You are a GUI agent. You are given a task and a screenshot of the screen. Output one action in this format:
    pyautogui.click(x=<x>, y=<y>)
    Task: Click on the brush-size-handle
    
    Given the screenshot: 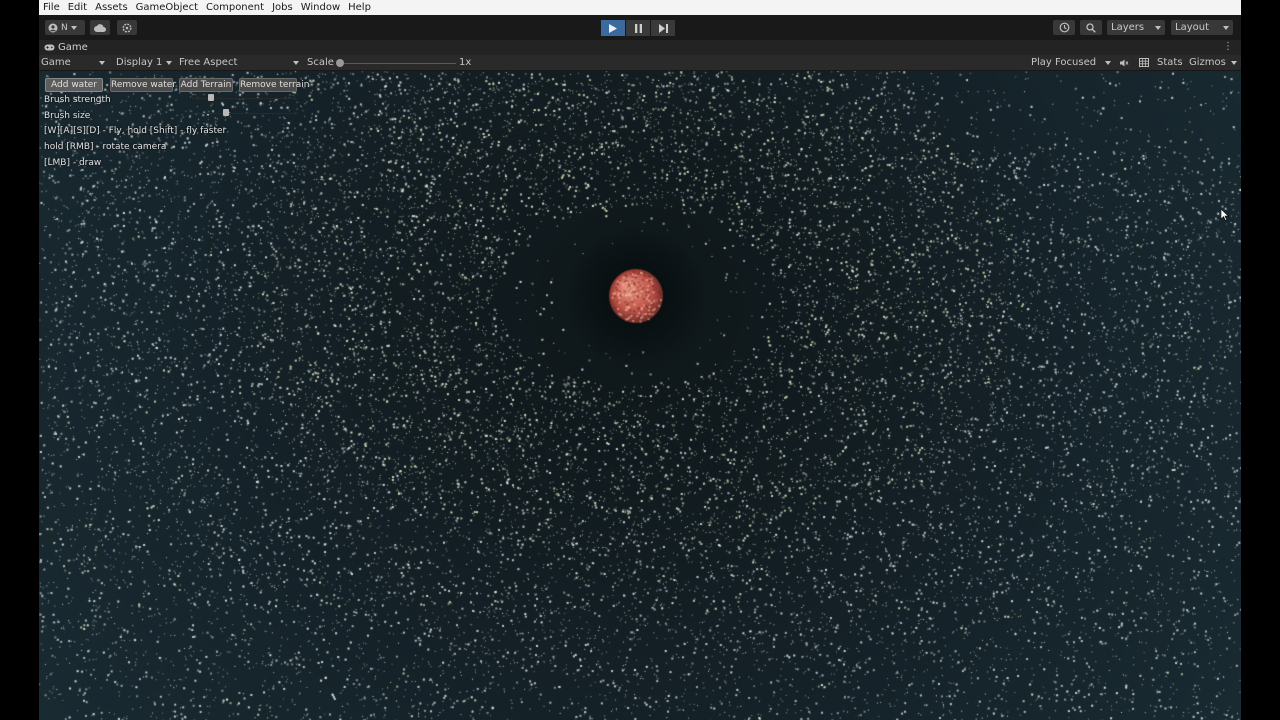 What is the action you would take?
    pyautogui.click(x=226, y=112)
    